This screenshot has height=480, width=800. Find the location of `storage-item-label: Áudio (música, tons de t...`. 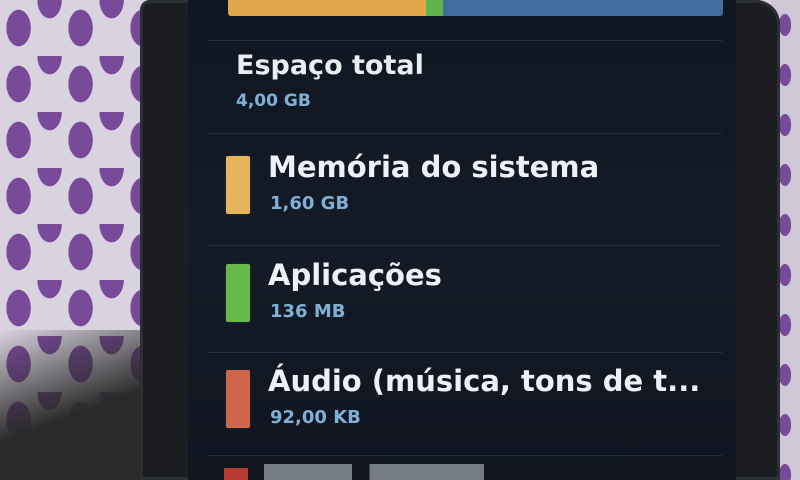

storage-item-label: Áudio (música, tons de t... is located at coordinates (484, 381).